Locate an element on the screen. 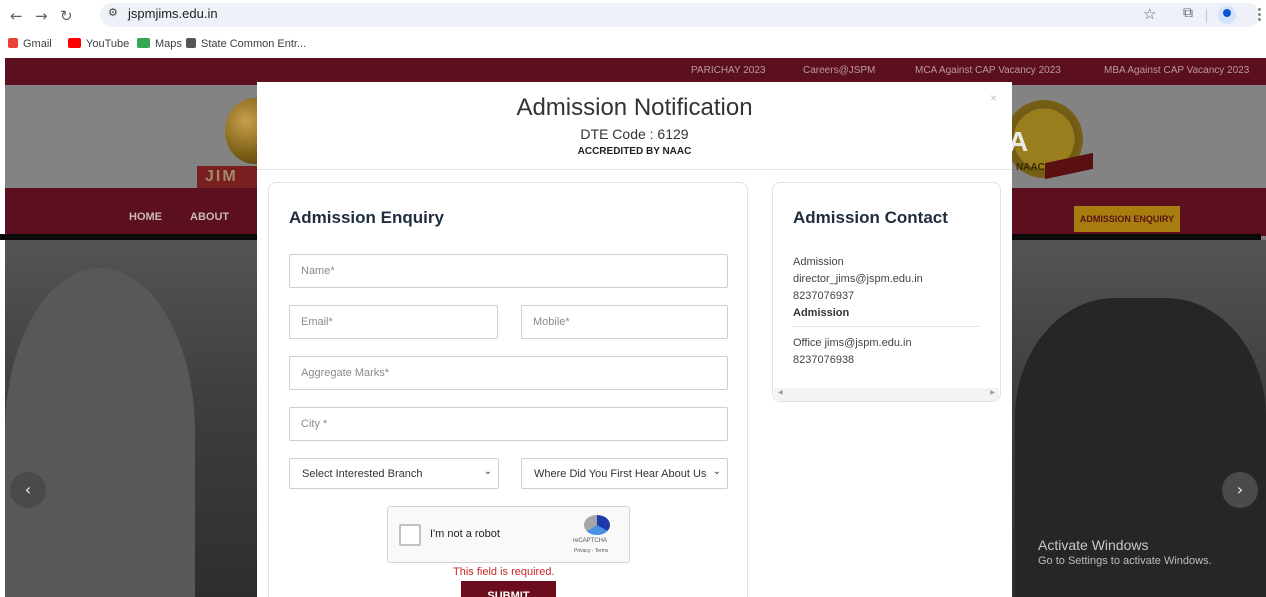 This screenshot has height=597, width=1266. carousel-prev-icon: ‹ is located at coordinates (28, 490).